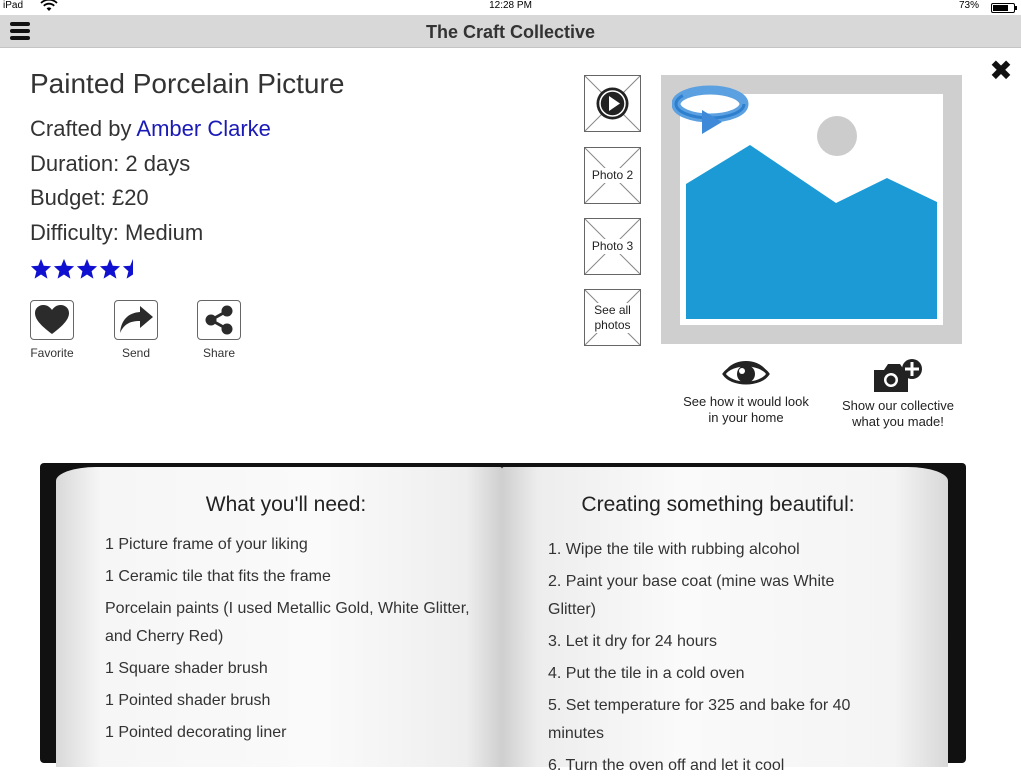  What do you see at coordinates (218, 576) in the screenshot?
I see `material-item: 1 Ceramic tile that fits the frame` at bounding box center [218, 576].